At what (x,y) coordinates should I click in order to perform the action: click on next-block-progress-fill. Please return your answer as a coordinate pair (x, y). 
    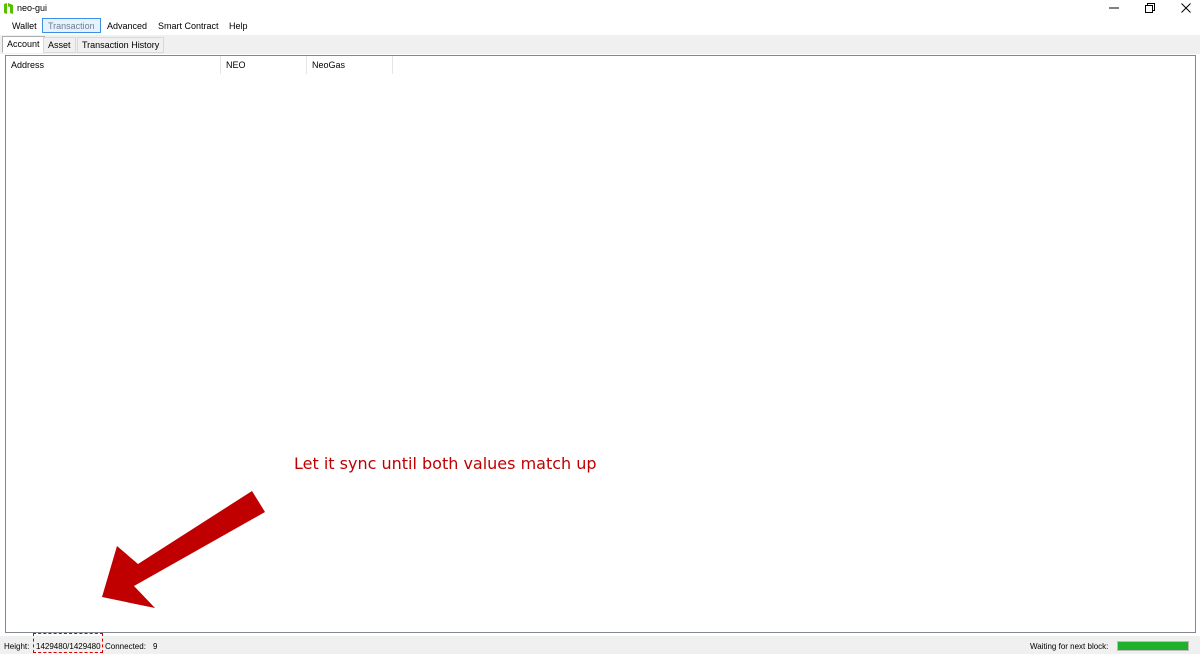
    Looking at the image, I should click on (1153, 646).